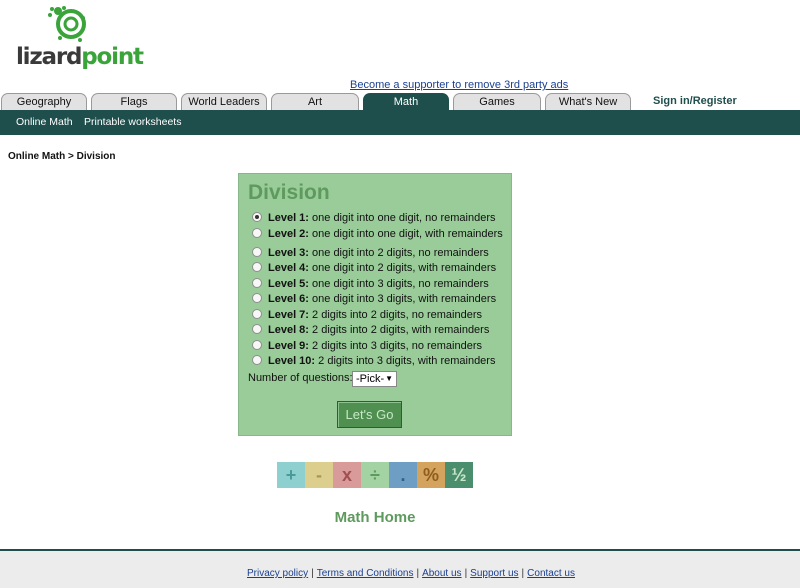 The width and height of the screenshot is (800, 588). What do you see at coordinates (406, 102) in the screenshot?
I see `tab-math: Math` at bounding box center [406, 102].